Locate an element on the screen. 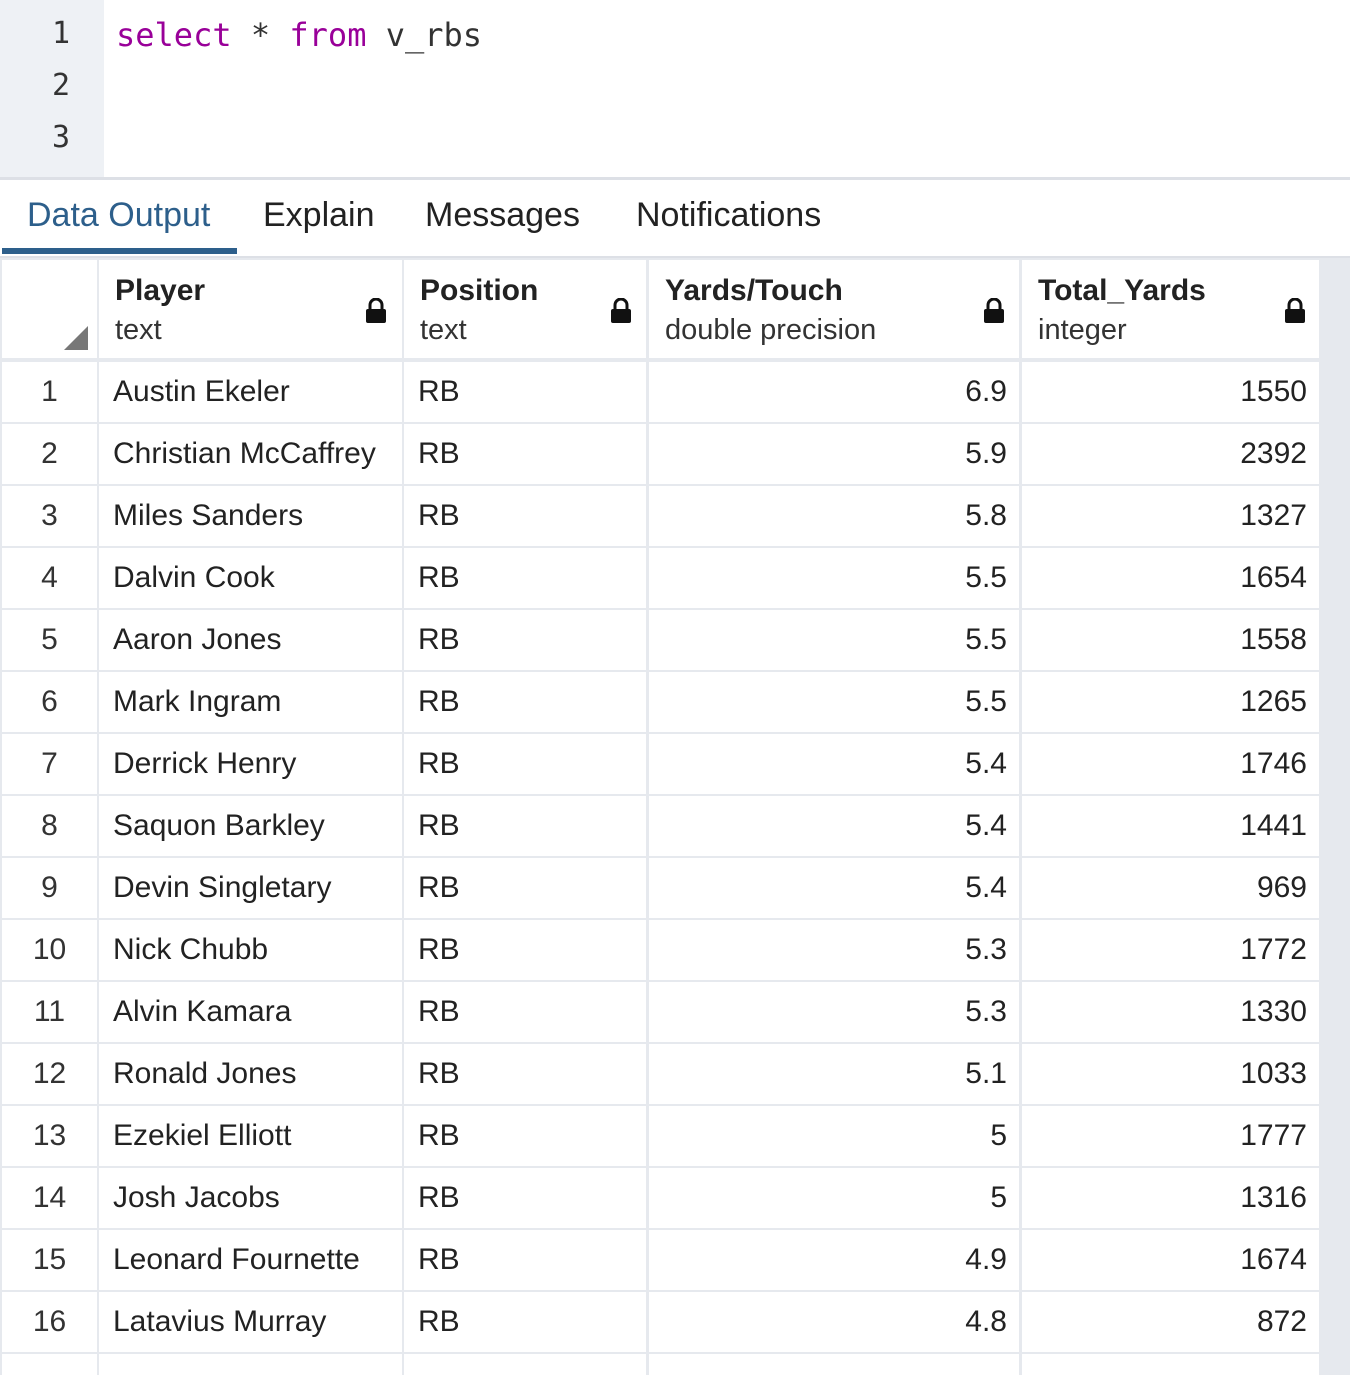 This screenshot has height=1375, width=1350. row-number: 13 is located at coordinates (49, 1136).